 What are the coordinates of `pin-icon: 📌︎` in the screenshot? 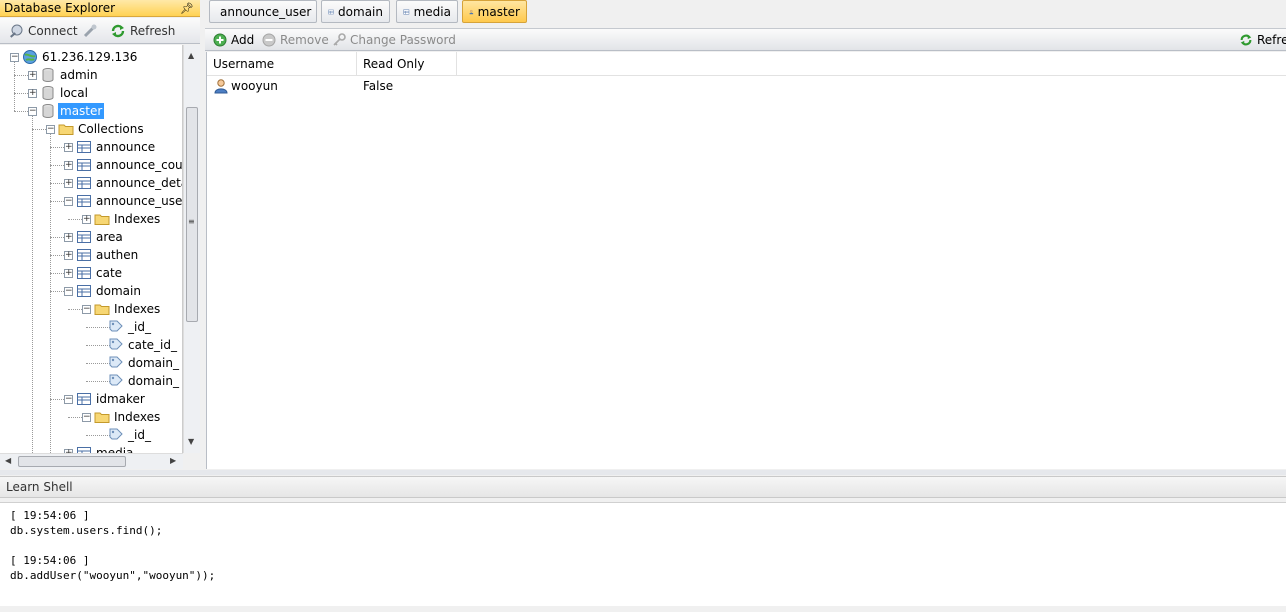 It's located at (187, 8).